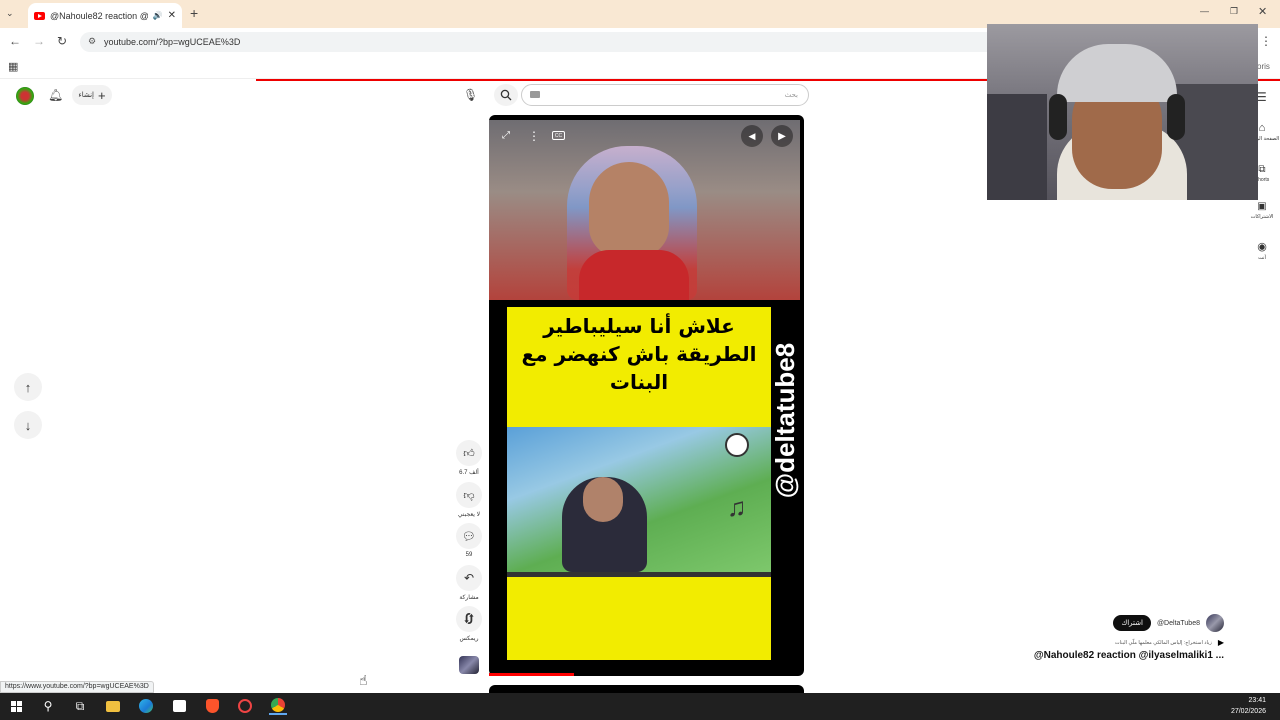 Image resolution: width=1280 pixels, height=720 pixels. Describe the element at coordinates (737, 445) in the screenshot. I see `clip-logo-icon` at that location.